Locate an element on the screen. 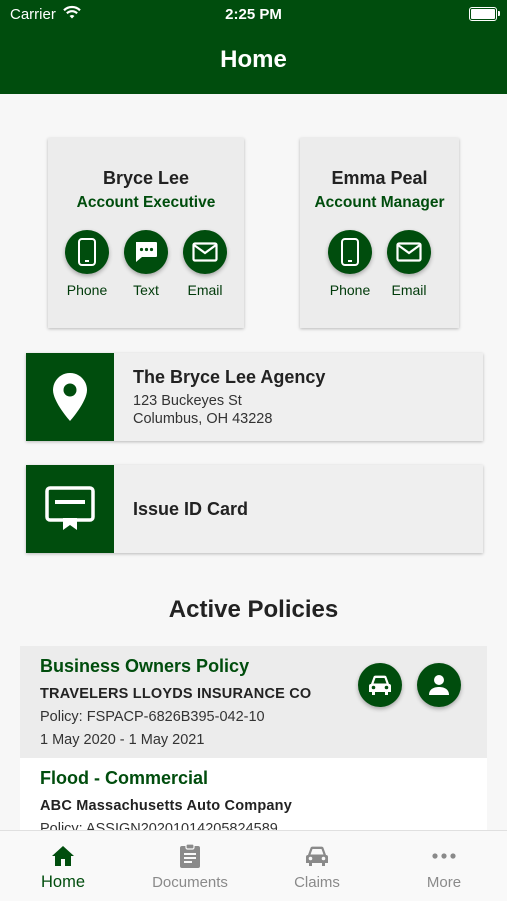 The height and width of the screenshot is (901, 507). issue-id-card-button: Issue ID Card is located at coordinates (254, 509).